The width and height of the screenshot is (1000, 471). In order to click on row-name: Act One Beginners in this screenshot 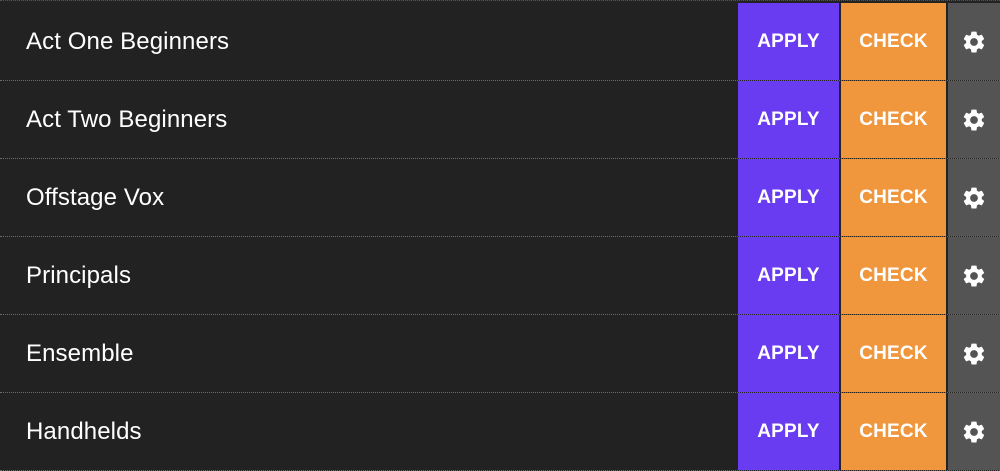, I will do `click(128, 41)`.